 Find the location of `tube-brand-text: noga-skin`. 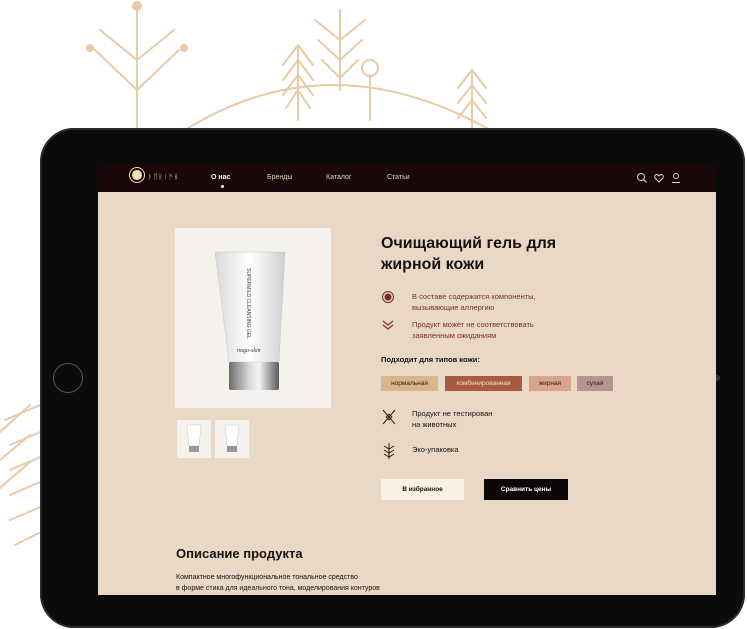

tube-brand-text: noga-skin is located at coordinates (249, 351).